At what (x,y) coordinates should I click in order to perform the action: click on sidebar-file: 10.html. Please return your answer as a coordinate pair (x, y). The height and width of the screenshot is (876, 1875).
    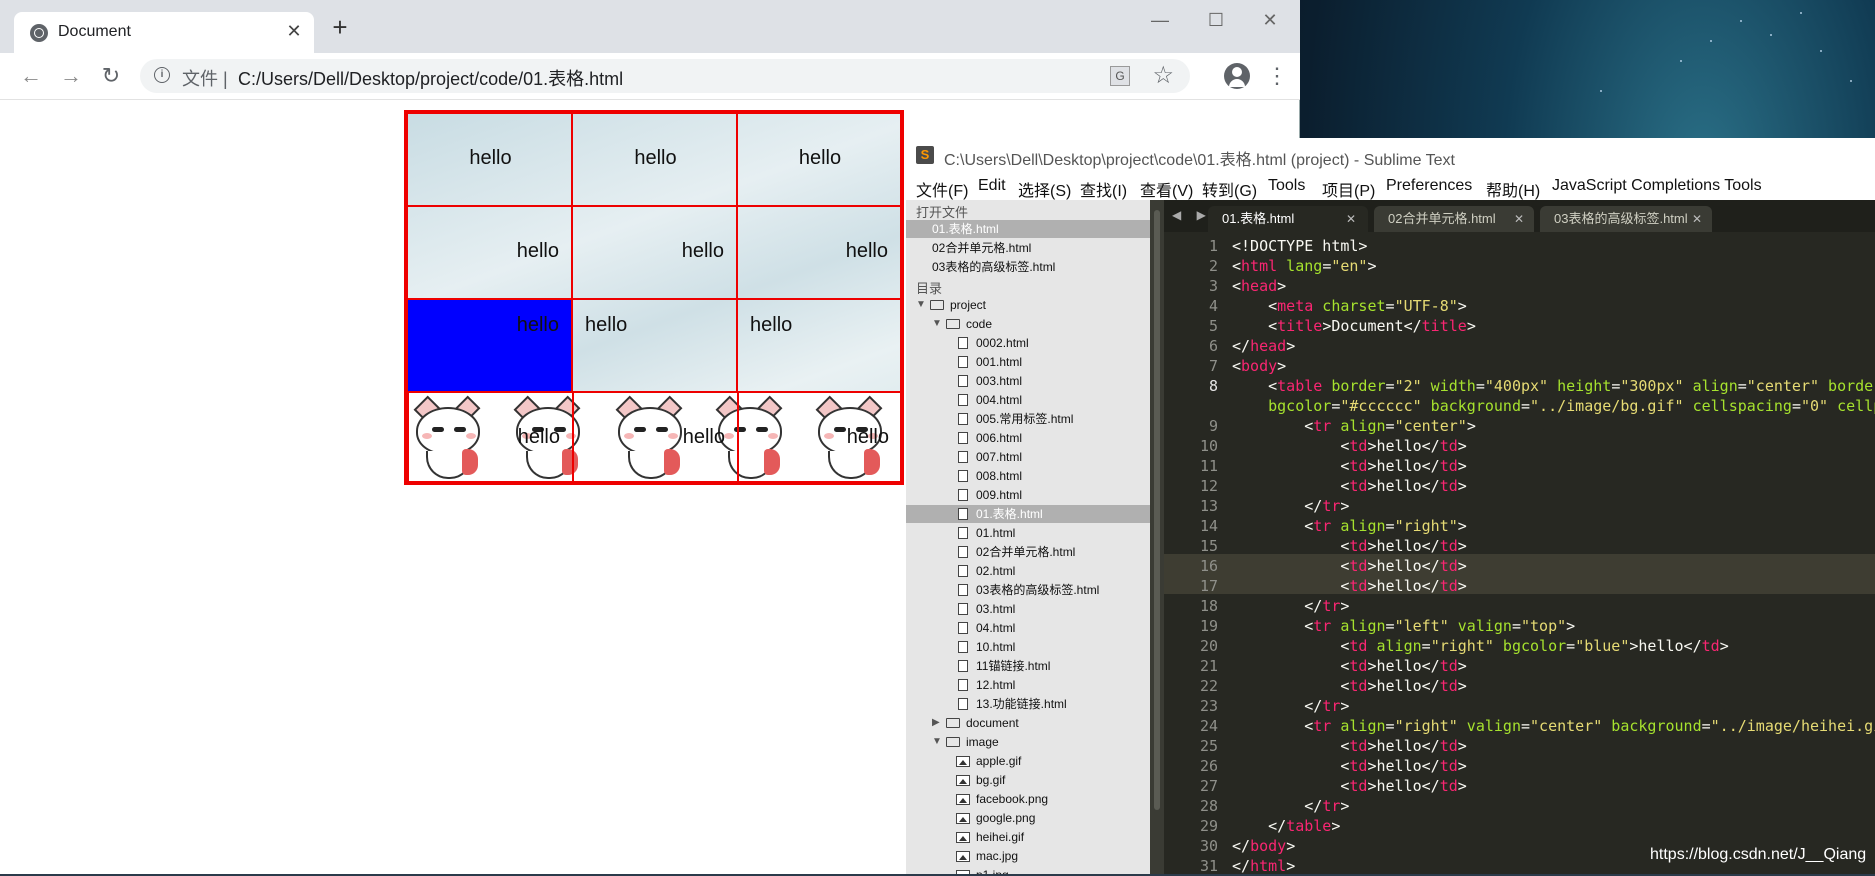
    Looking at the image, I should click on (1028, 647).